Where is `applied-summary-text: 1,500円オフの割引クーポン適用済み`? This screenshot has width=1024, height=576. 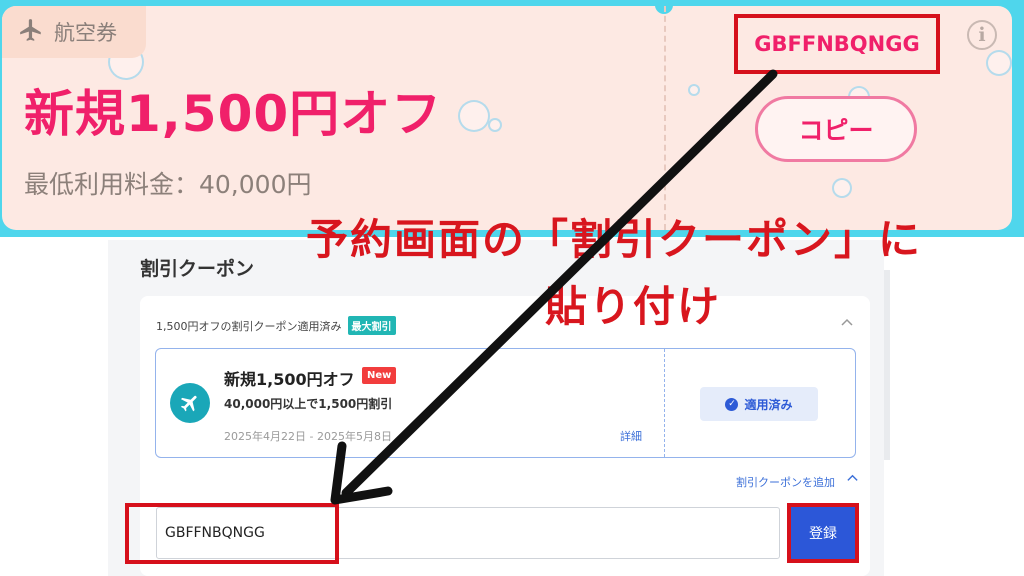
applied-summary-text: 1,500円オフの割引クーポン適用済み is located at coordinates (249, 326).